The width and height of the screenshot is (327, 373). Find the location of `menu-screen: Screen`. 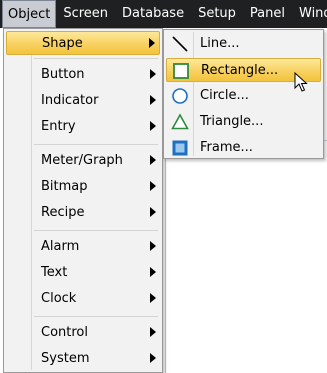

menu-screen: Screen is located at coordinates (85, 14).